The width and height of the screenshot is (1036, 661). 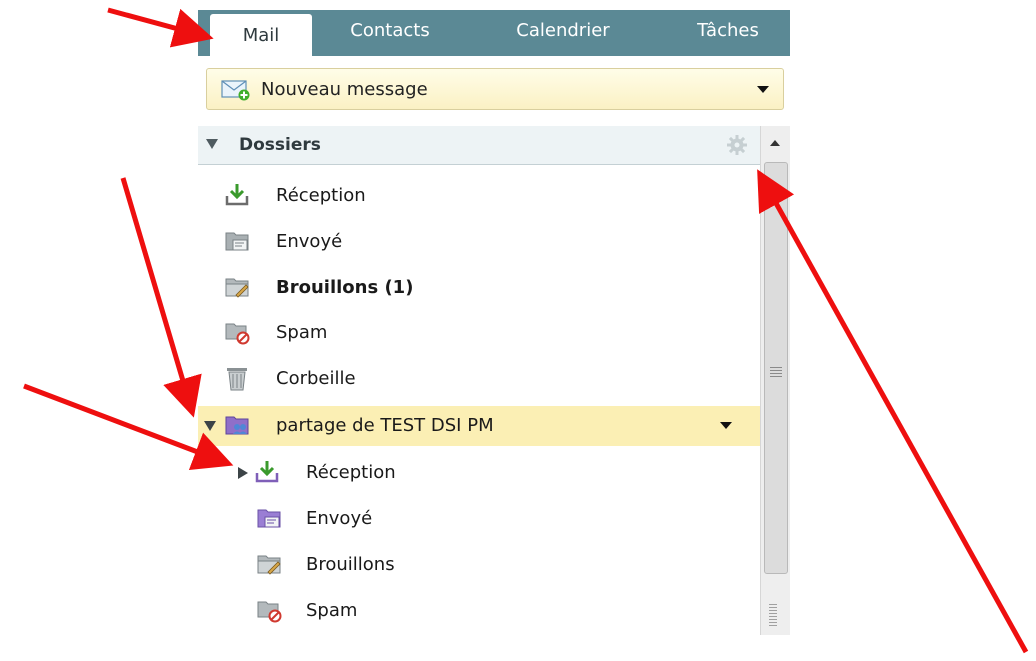 What do you see at coordinates (479, 379) in the screenshot?
I see `folder-corbeille: Corbeille` at bounding box center [479, 379].